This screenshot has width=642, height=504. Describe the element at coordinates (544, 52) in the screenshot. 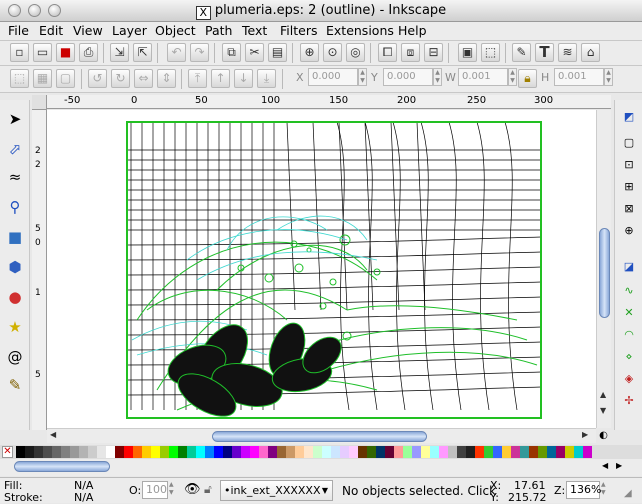

I see `text-font-icon: T` at that location.